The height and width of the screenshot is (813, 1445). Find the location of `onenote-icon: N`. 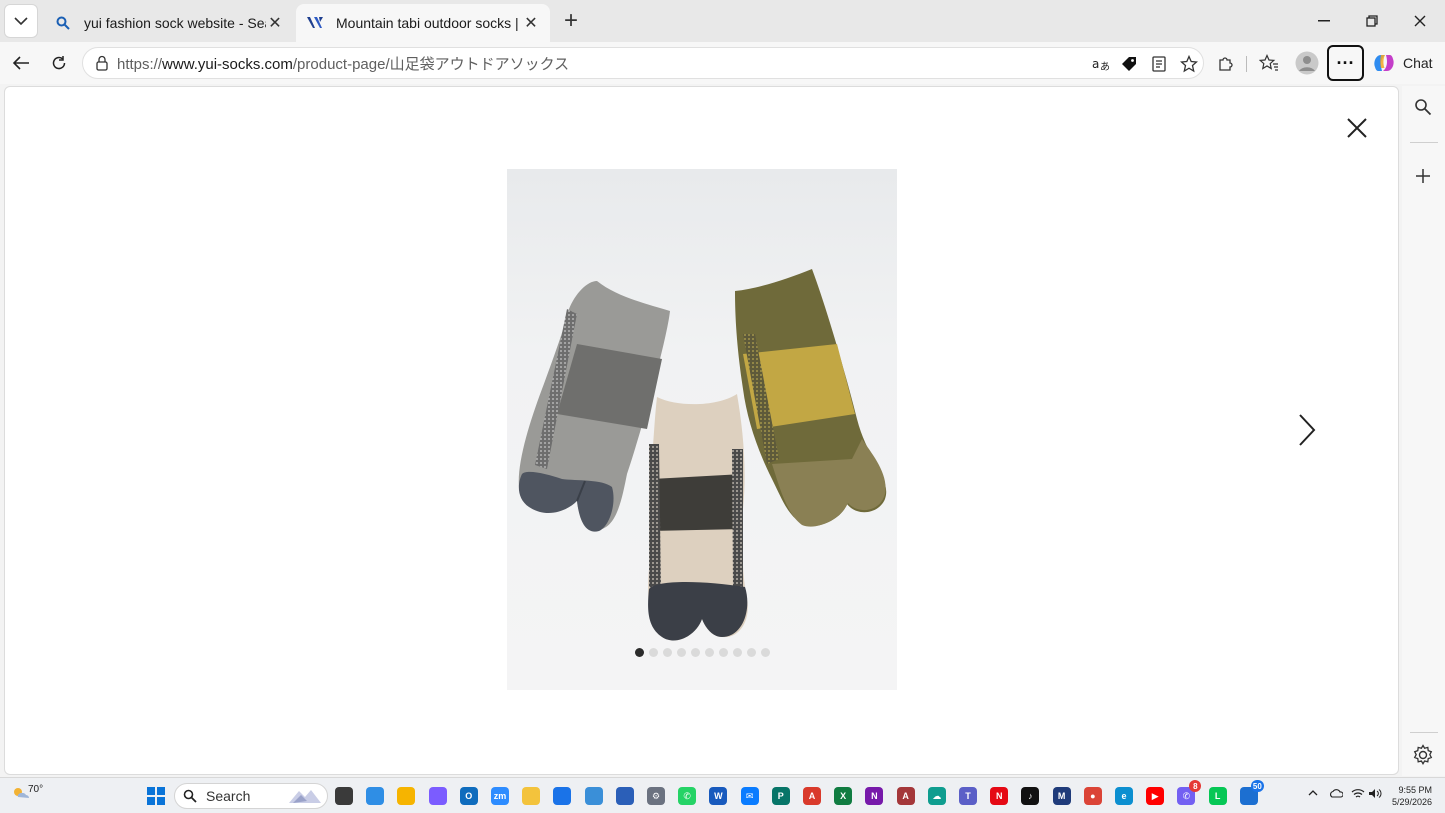

onenote-icon: N is located at coordinates (874, 796).